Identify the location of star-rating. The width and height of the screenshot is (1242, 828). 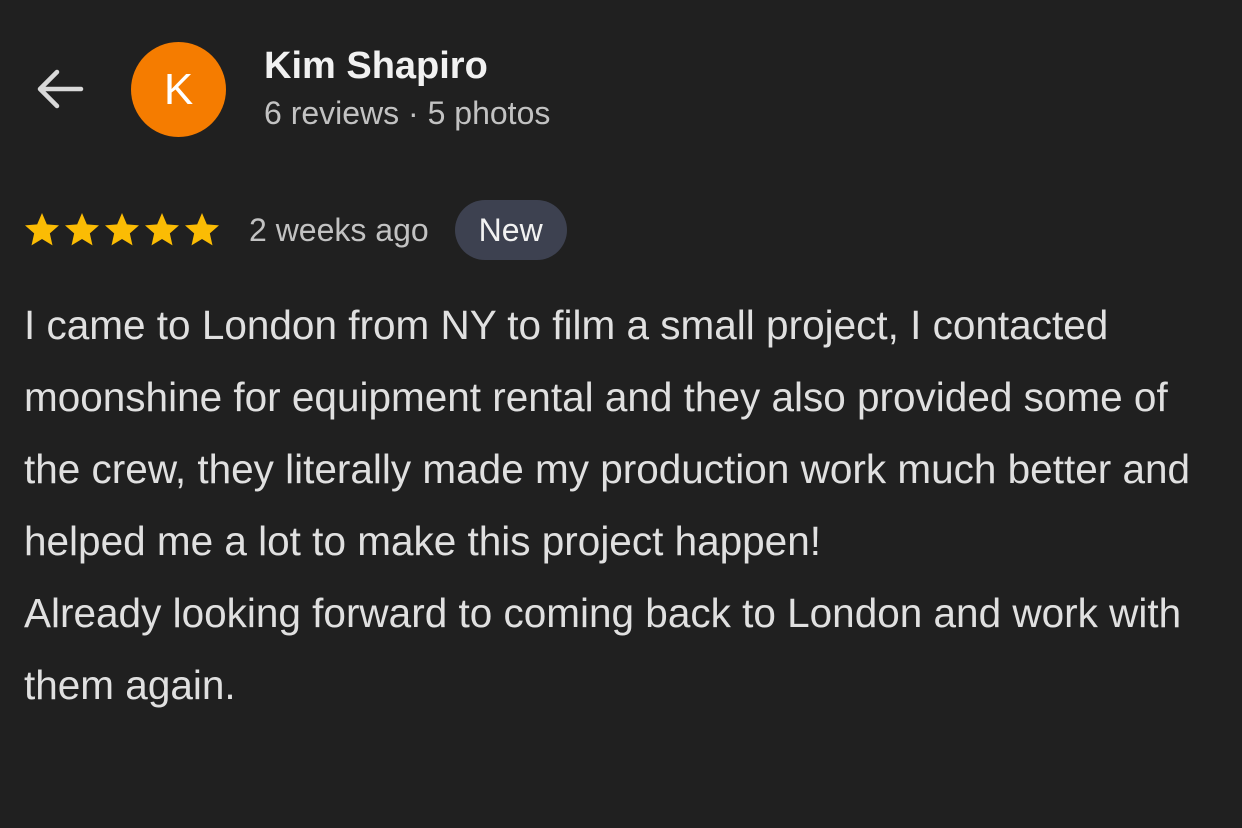
(122, 230).